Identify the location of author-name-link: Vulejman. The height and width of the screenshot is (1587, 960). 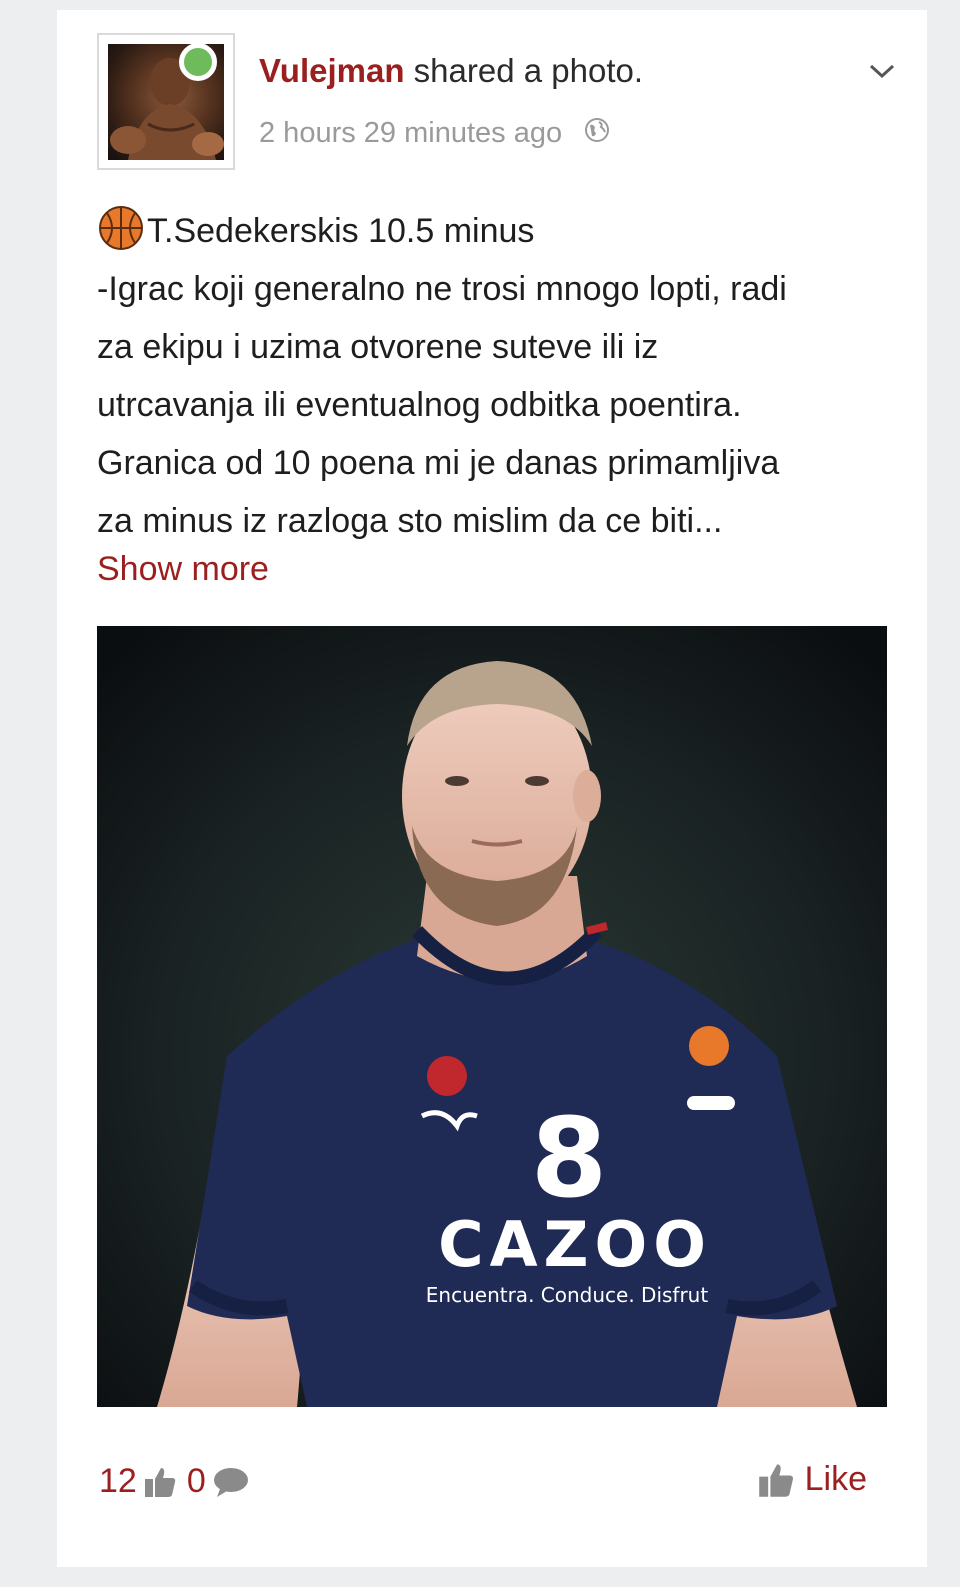
(332, 70).